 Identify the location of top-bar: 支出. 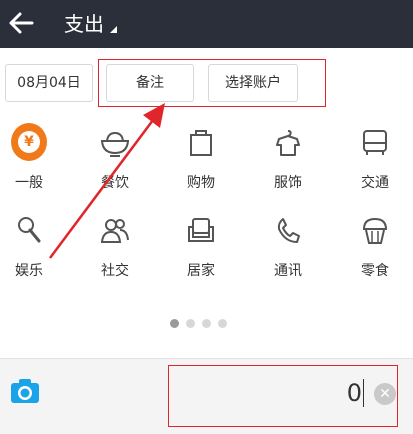
(206, 24).